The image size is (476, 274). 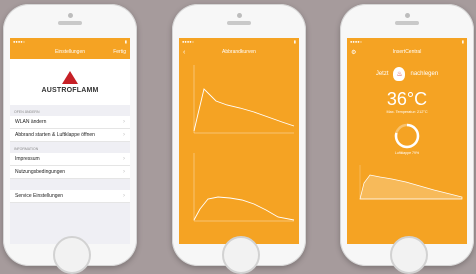 I want to click on navbar: ‹ Abbrandkurven, so click(x=239, y=52).